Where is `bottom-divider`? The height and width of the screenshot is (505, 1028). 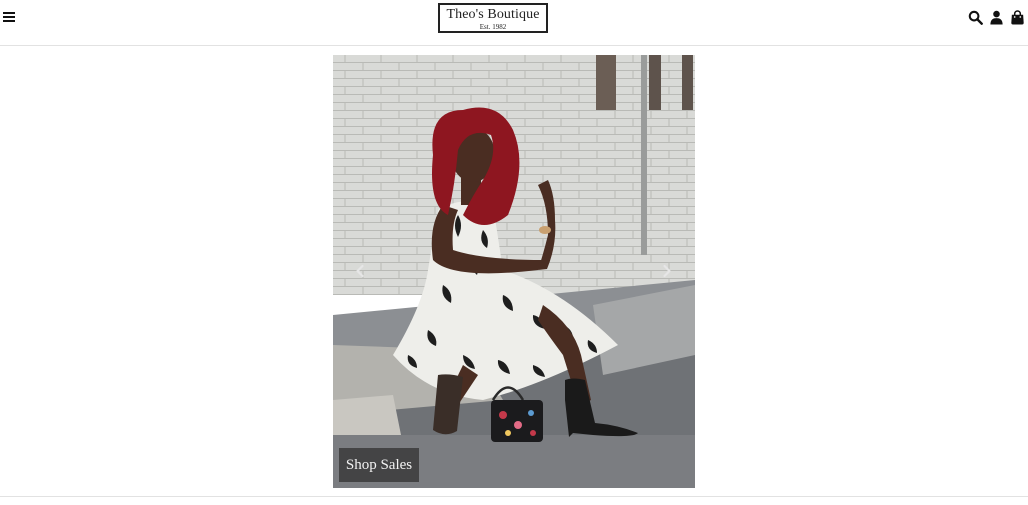
bottom-divider is located at coordinates (514, 496).